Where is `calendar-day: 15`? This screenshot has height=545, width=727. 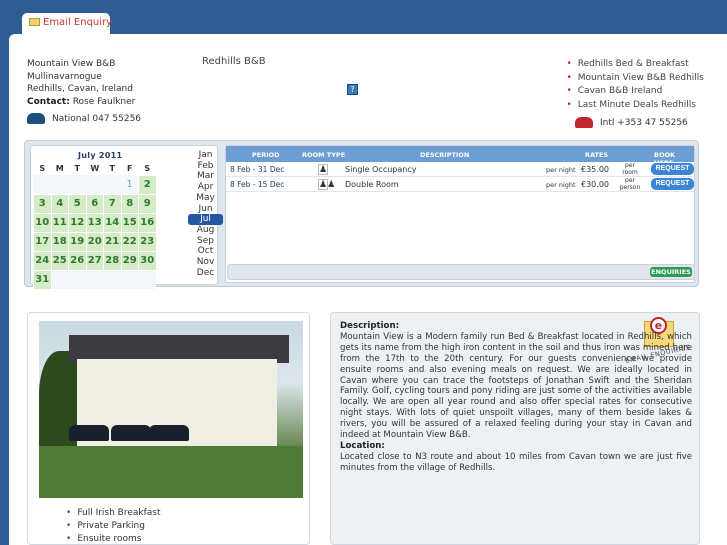 calendar-day: 15 is located at coordinates (129, 222).